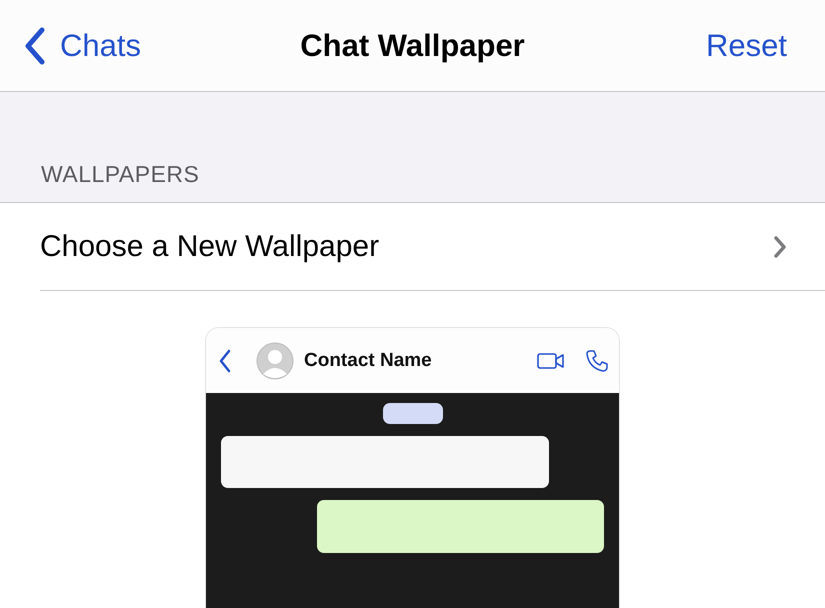 This screenshot has height=608, width=825. What do you see at coordinates (746, 46) in the screenshot?
I see `reset-button: Reset` at bounding box center [746, 46].